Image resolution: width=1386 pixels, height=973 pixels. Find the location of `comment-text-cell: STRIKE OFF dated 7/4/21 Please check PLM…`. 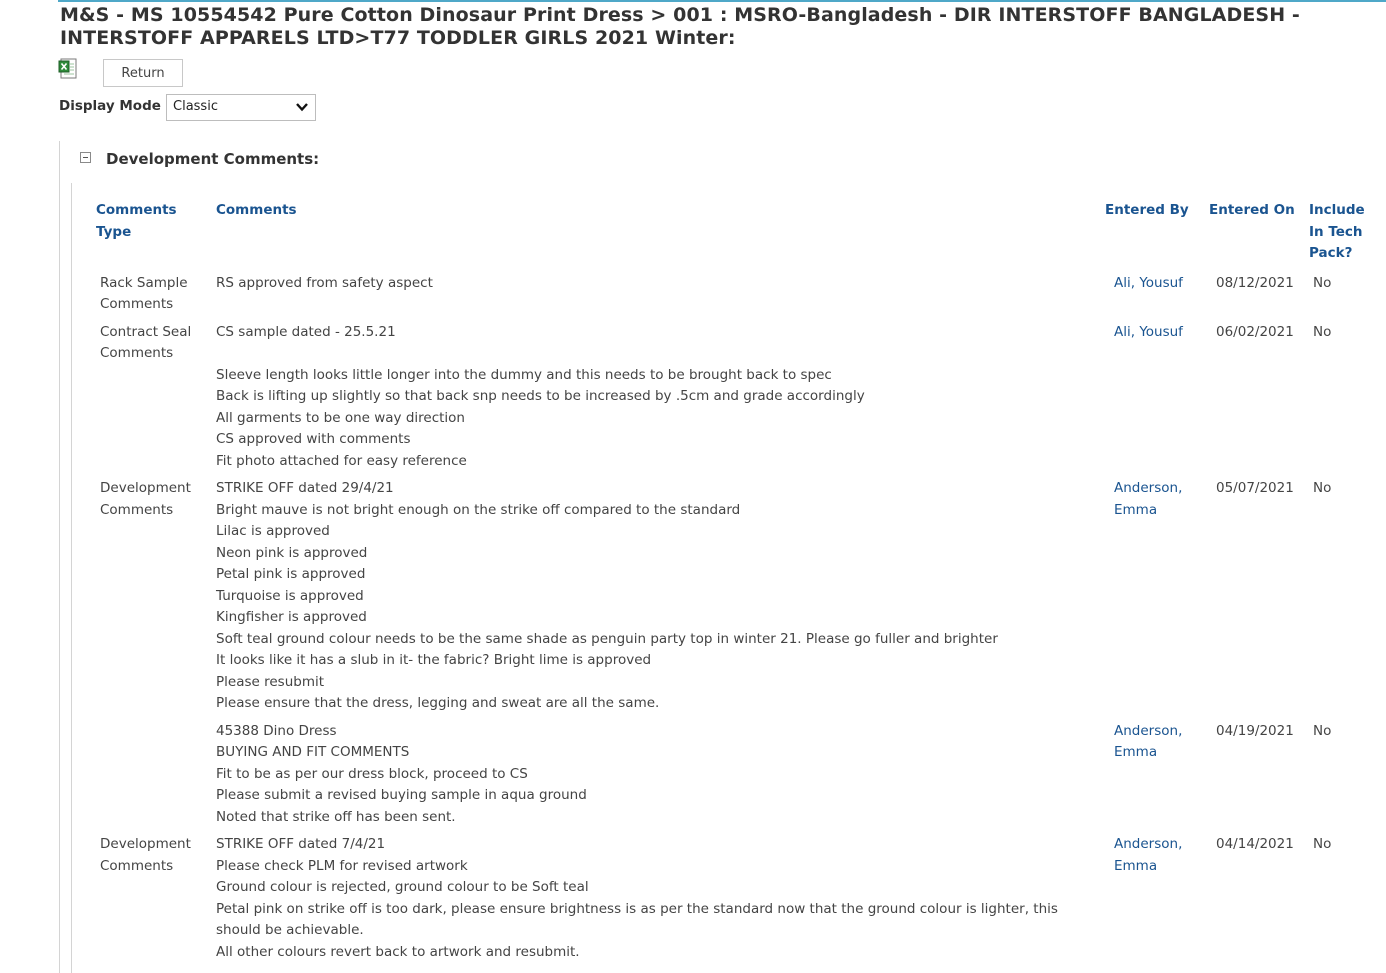

comment-text-cell: STRIKE OFF dated 7/4/21 Please check PLM… is located at coordinates (637, 898).